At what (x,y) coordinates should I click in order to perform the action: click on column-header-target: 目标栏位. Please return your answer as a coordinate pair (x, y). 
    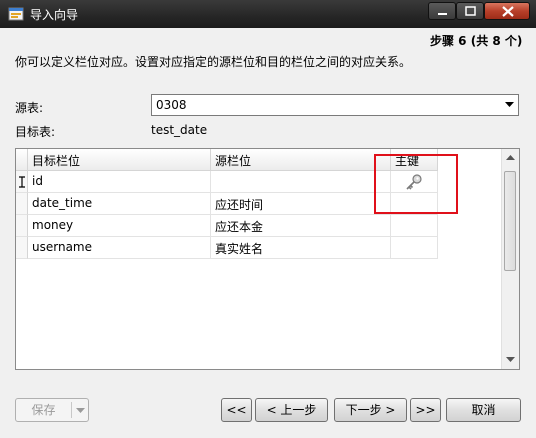
    Looking at the image, I should click on (119, 160).